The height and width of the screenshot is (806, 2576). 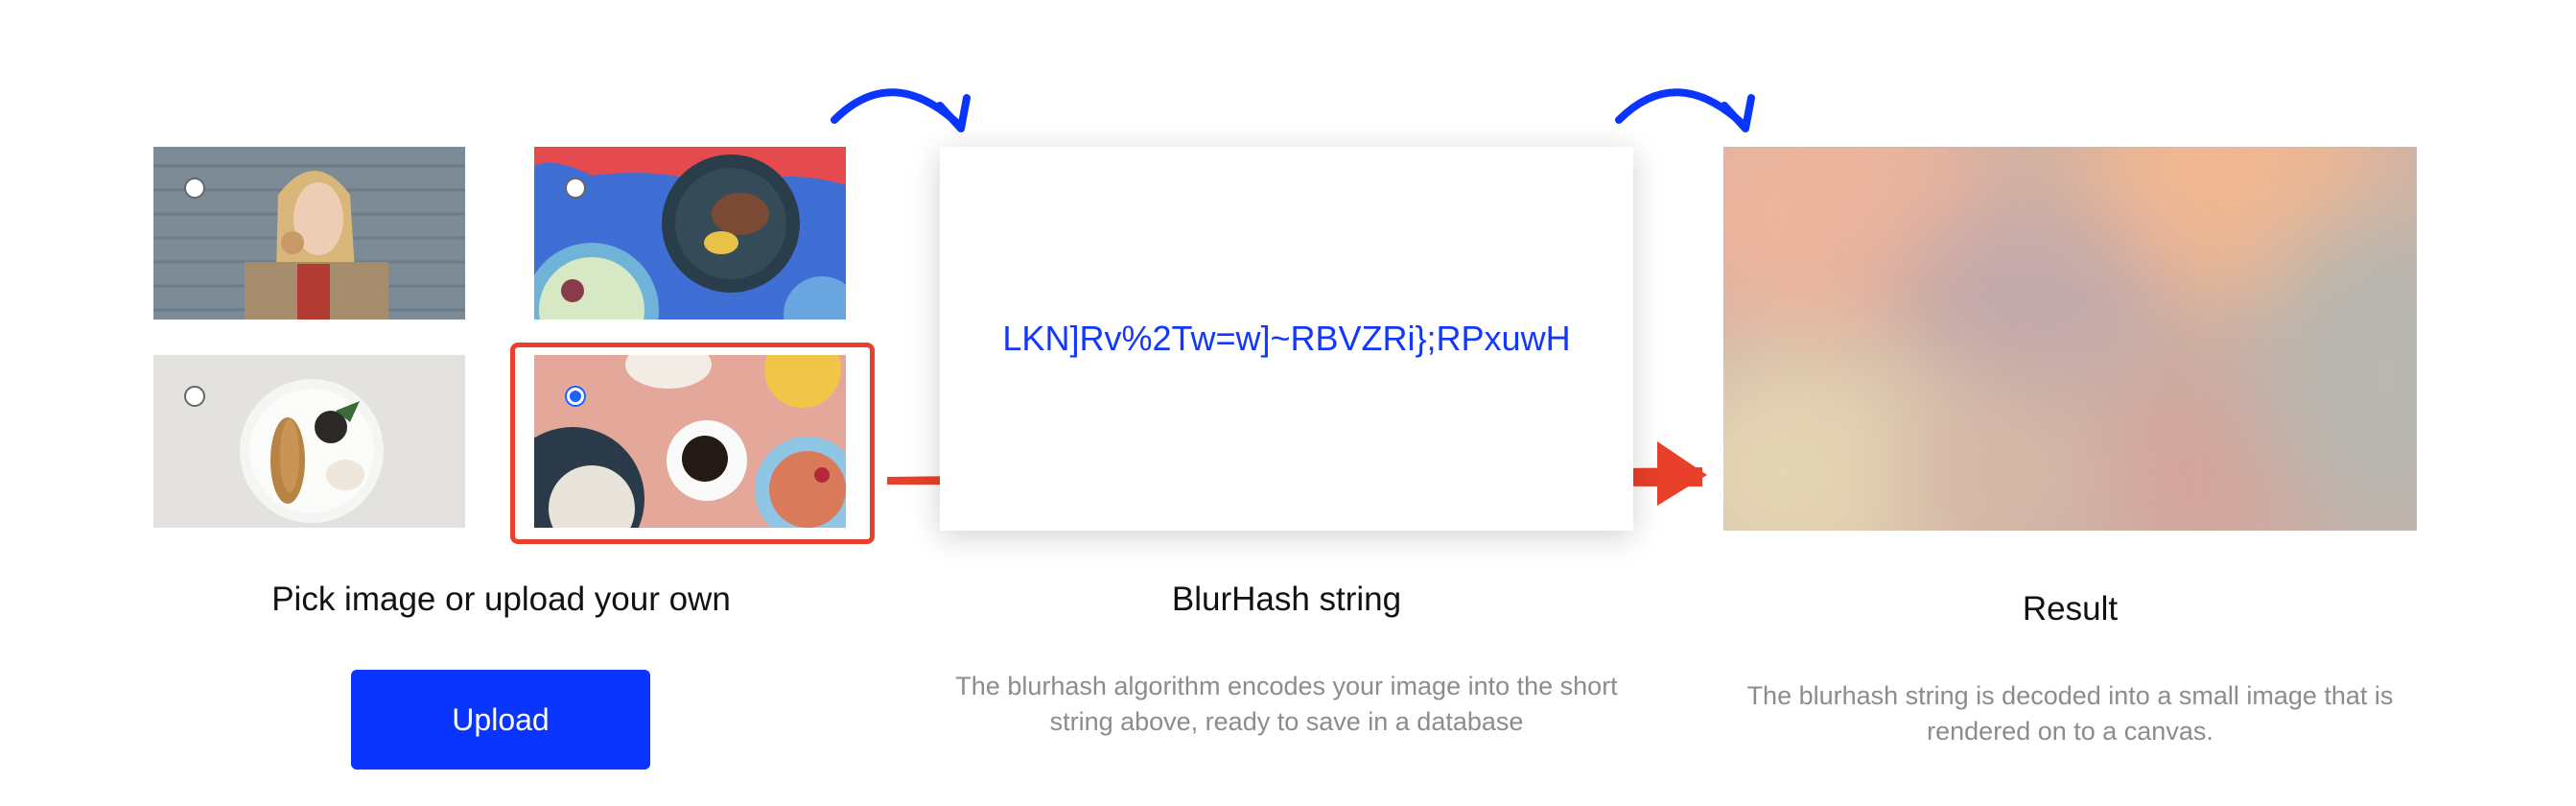 I want to click on result-description-line: rendered on to a canvas., so click(x=2070, y=732).